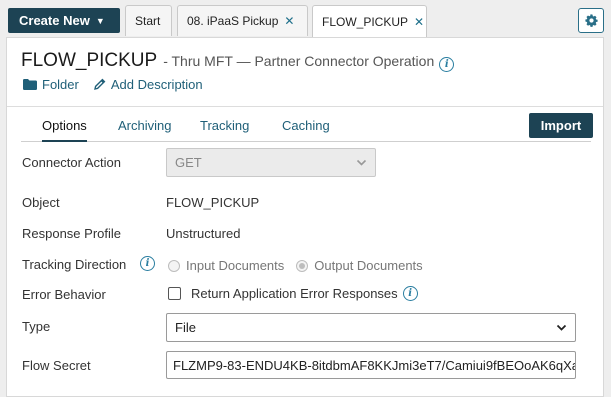 Image resolution: width=611 pixels, height=397 pixels. I want to click on type-value: File, so click(185, 327).